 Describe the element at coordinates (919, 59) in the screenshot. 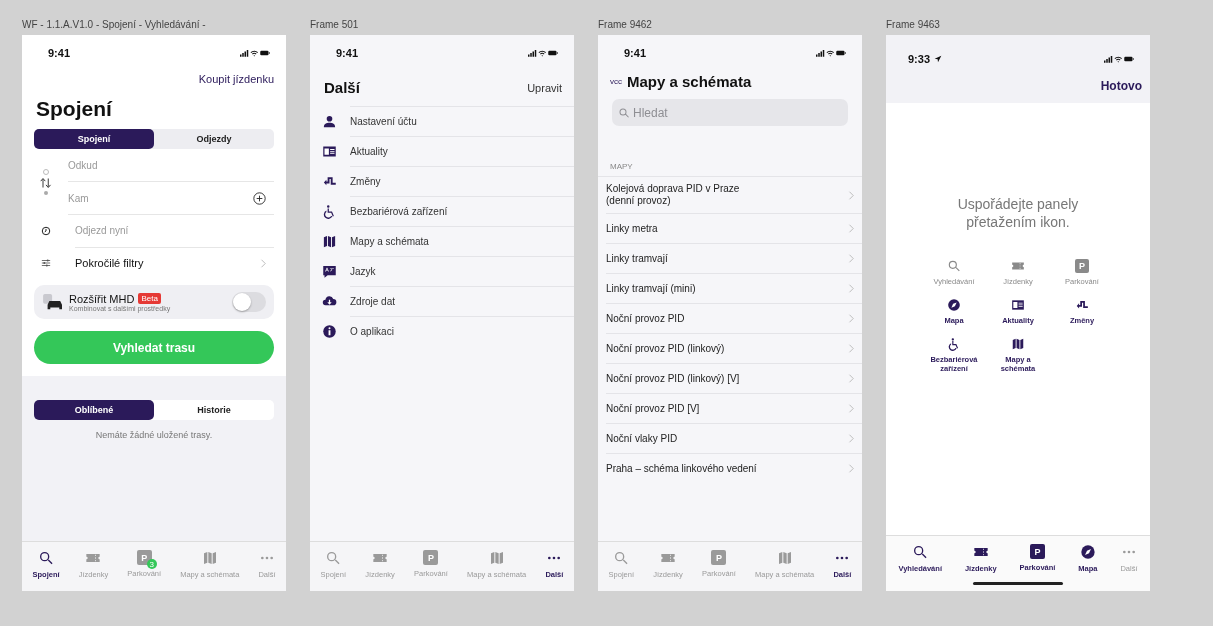

I see `status-time: 9:33` at that location.